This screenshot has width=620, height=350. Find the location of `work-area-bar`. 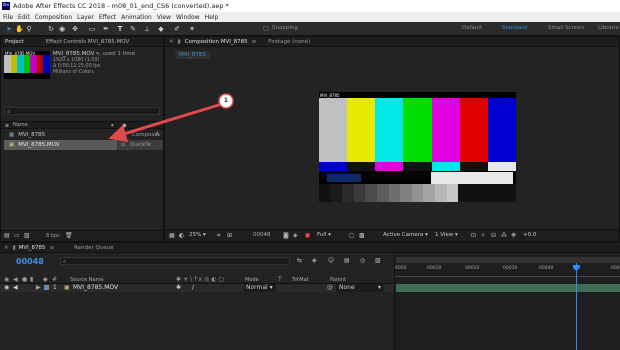

work-area-bar is located at coordinates (508, 260).